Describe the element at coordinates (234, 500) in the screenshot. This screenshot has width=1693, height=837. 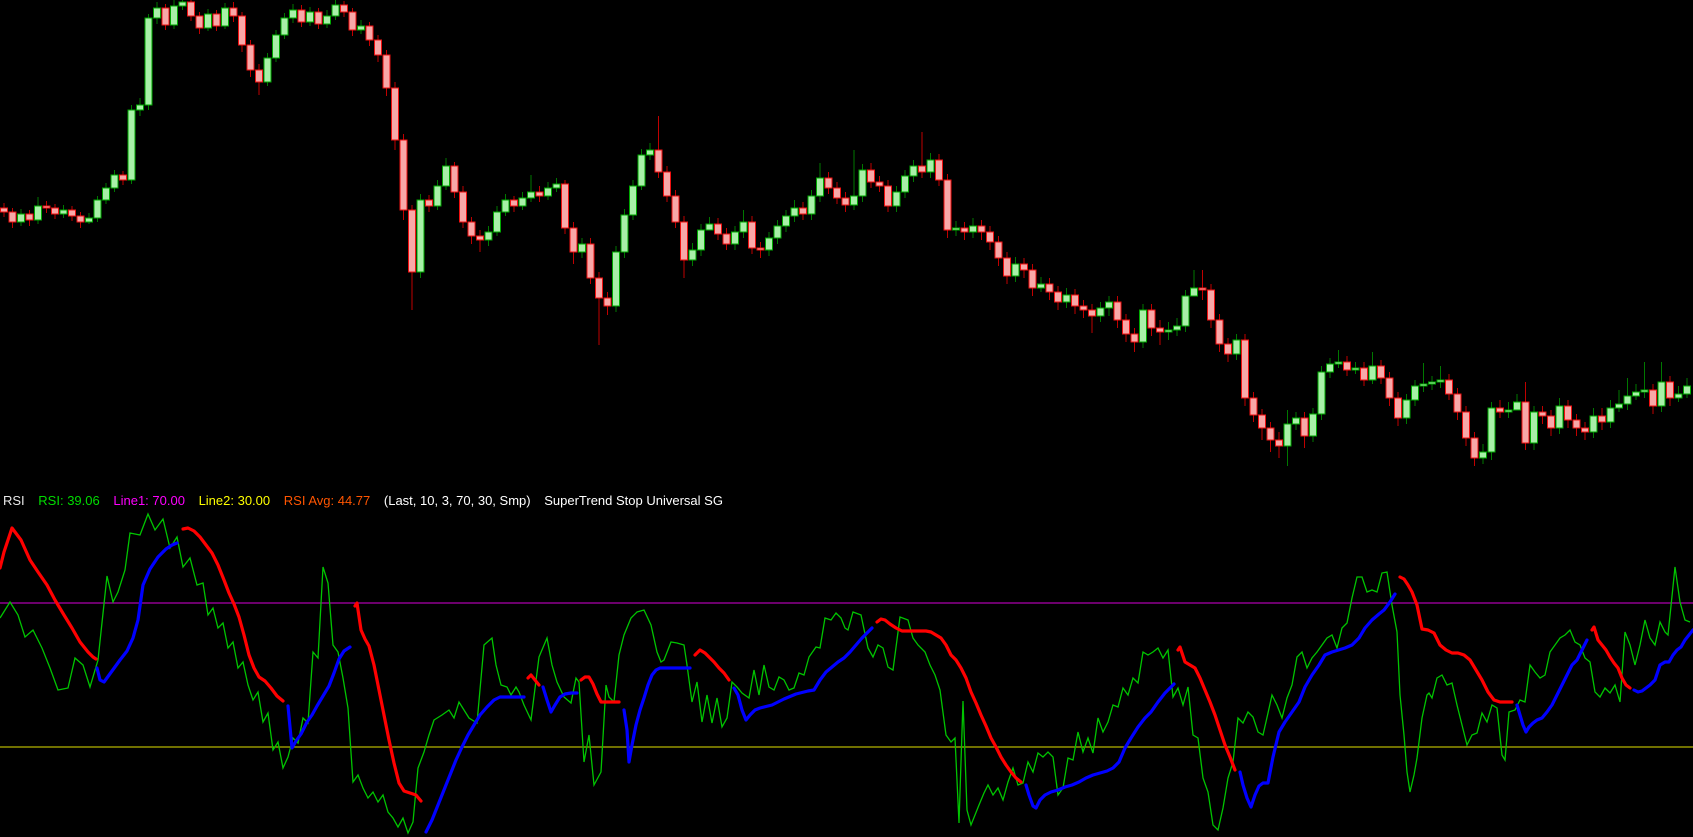
I see `indicator-value-line2: Line2: 30.00` at that location.